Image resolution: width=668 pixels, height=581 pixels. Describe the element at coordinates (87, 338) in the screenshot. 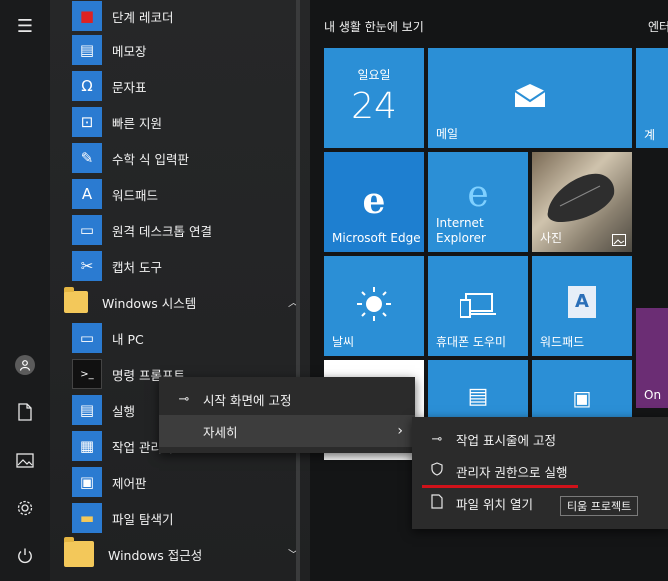

I see `this-pc-icon: ▭` at that location.